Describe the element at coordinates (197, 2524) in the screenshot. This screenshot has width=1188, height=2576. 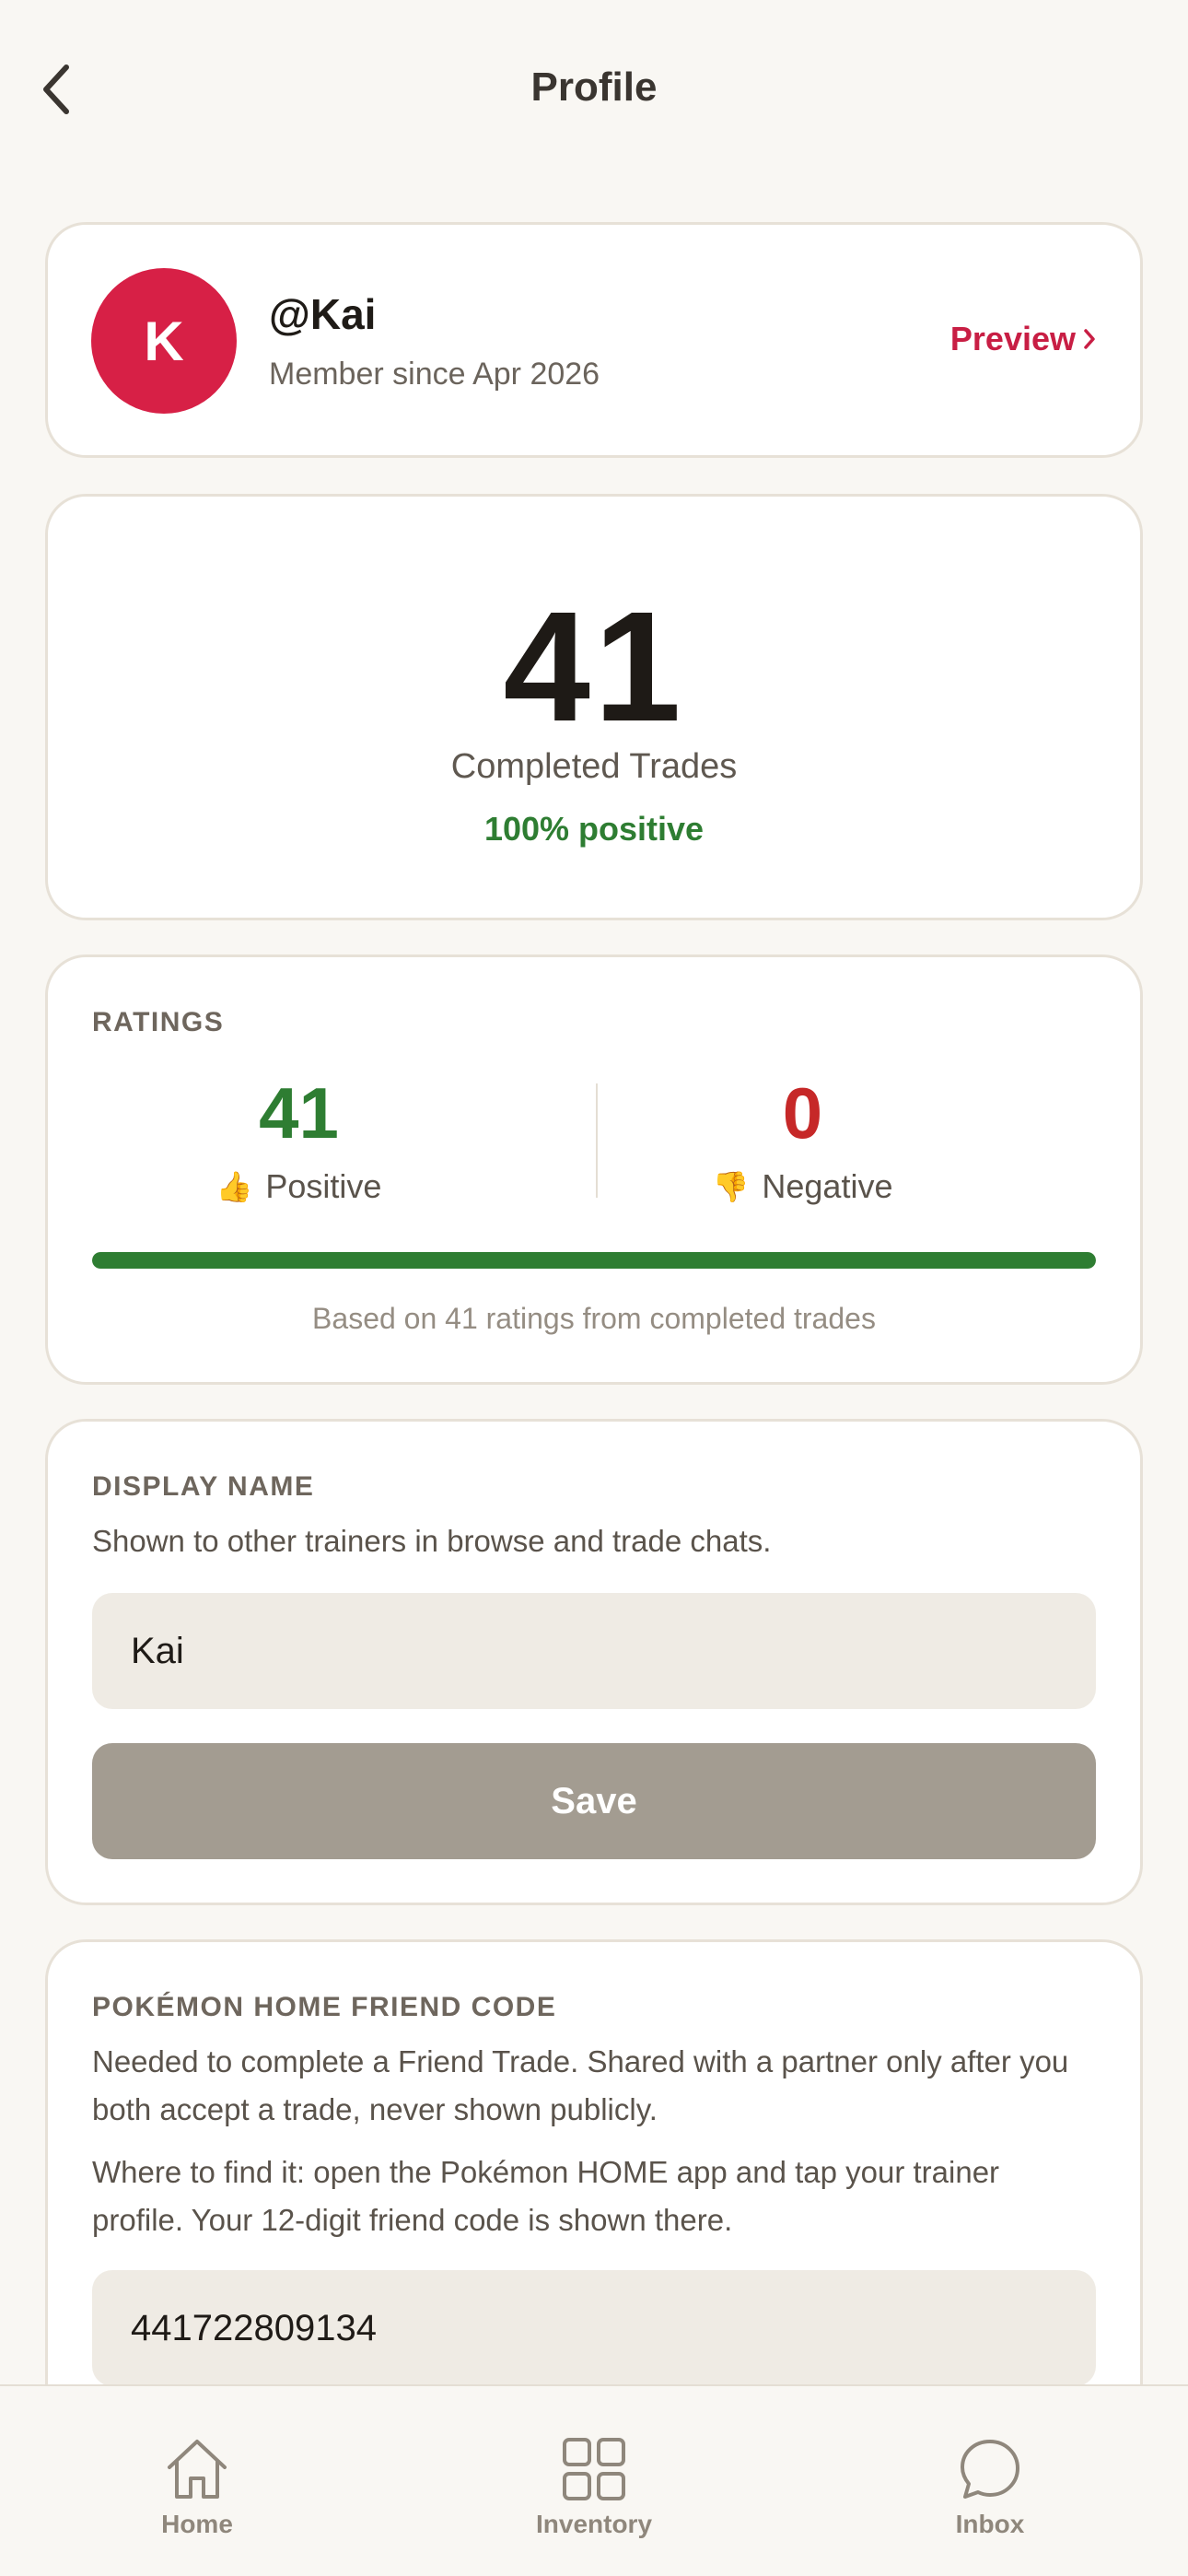
I see `tab-home-label: Home` at that location.